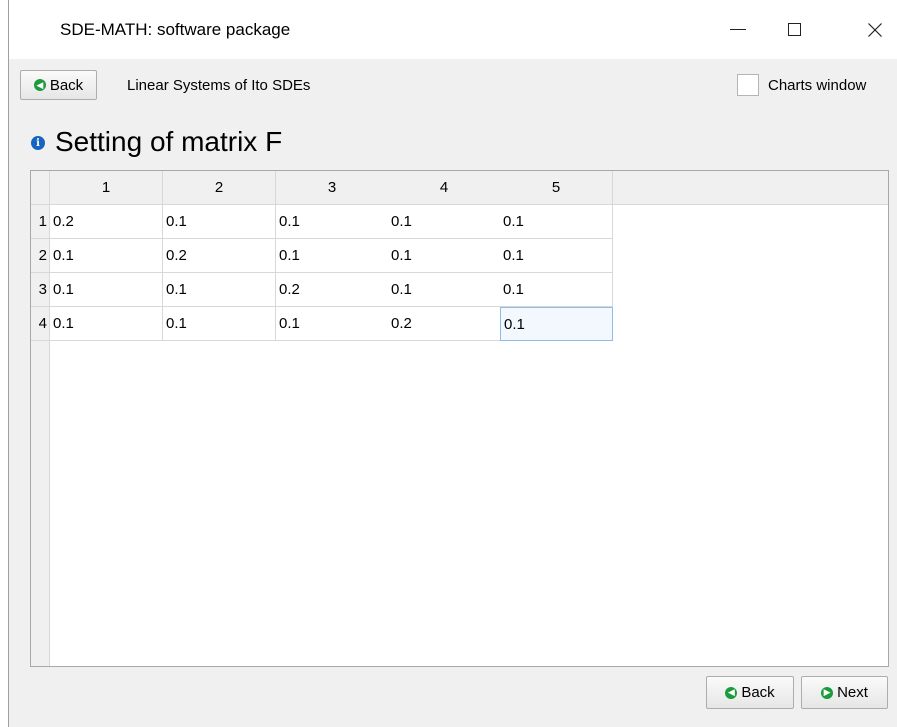 The height and width of the screenshot is (727, 897). I want to click on close-icon, so click(875, 29).